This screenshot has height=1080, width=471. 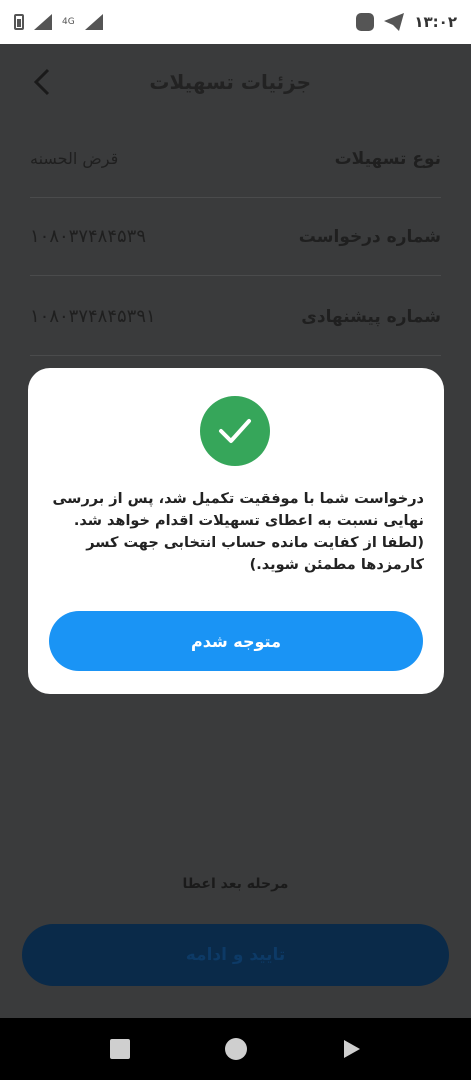 What do you see at coordinates (88, 236) in the screenshot?
I see `detail-value: ۱۰۸۰۳۷۴۸۴۵۳۹` at bounding box center [88, 236].